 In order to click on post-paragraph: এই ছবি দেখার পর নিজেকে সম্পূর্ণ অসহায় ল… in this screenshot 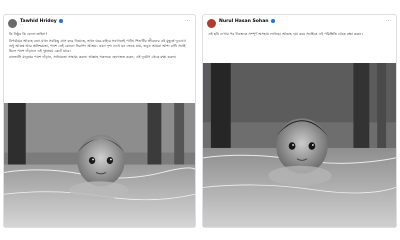, I will do `click(285, 34)`.